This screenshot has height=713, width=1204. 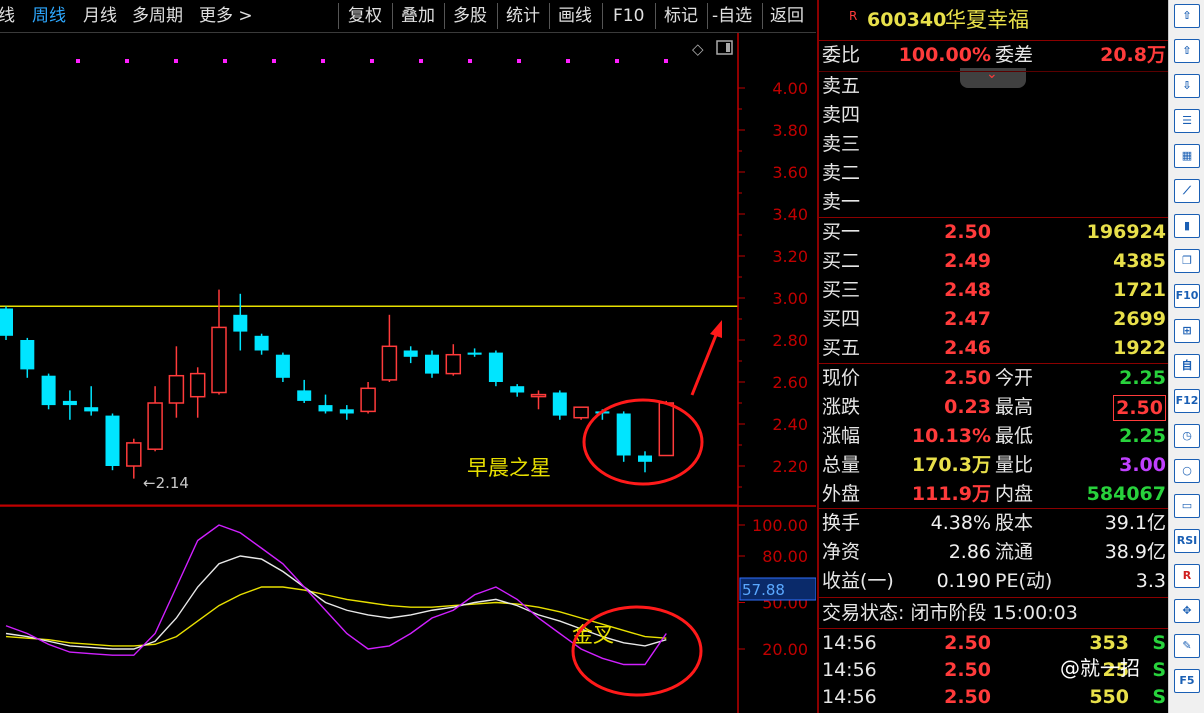 I want to click on circle-icon: ○, so click(x=1187, y=471).